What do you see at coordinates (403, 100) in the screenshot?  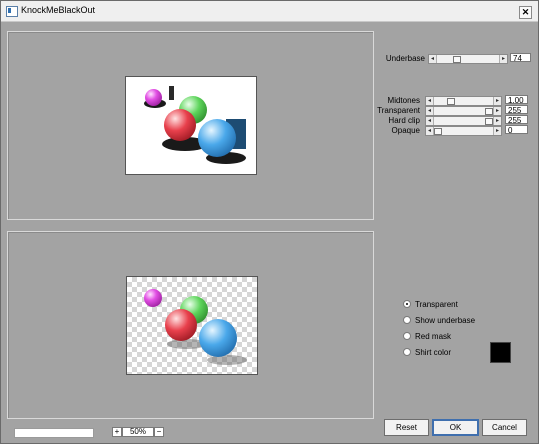 I see `midtones-label: Midtones` at bounding box center [403, 100].